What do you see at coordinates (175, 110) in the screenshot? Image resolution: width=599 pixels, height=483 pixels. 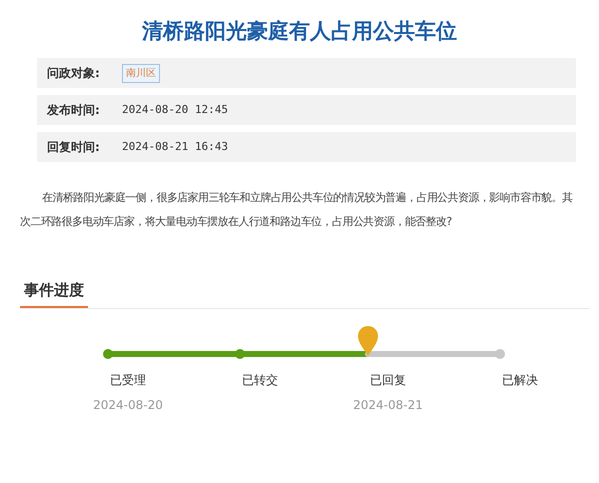 I see `info-value: 2024-08-20 12:45` at bounding box center [175, 110].